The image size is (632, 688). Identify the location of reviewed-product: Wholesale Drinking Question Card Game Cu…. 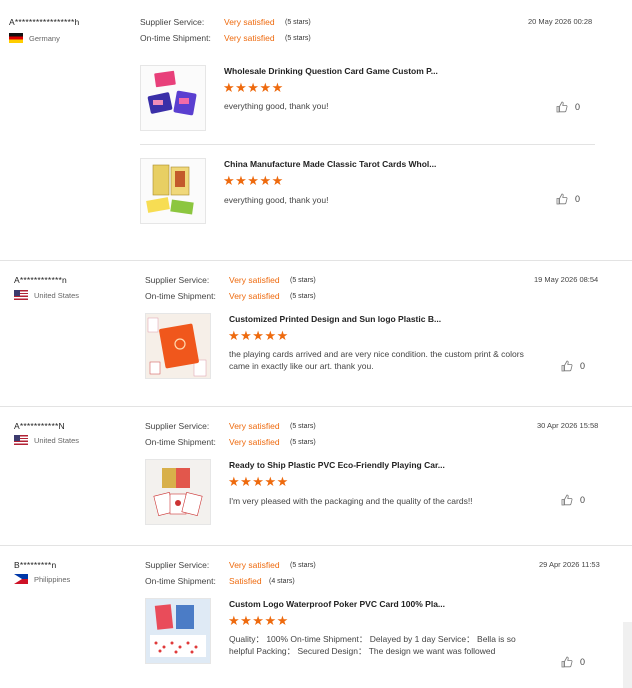
(370, 98).